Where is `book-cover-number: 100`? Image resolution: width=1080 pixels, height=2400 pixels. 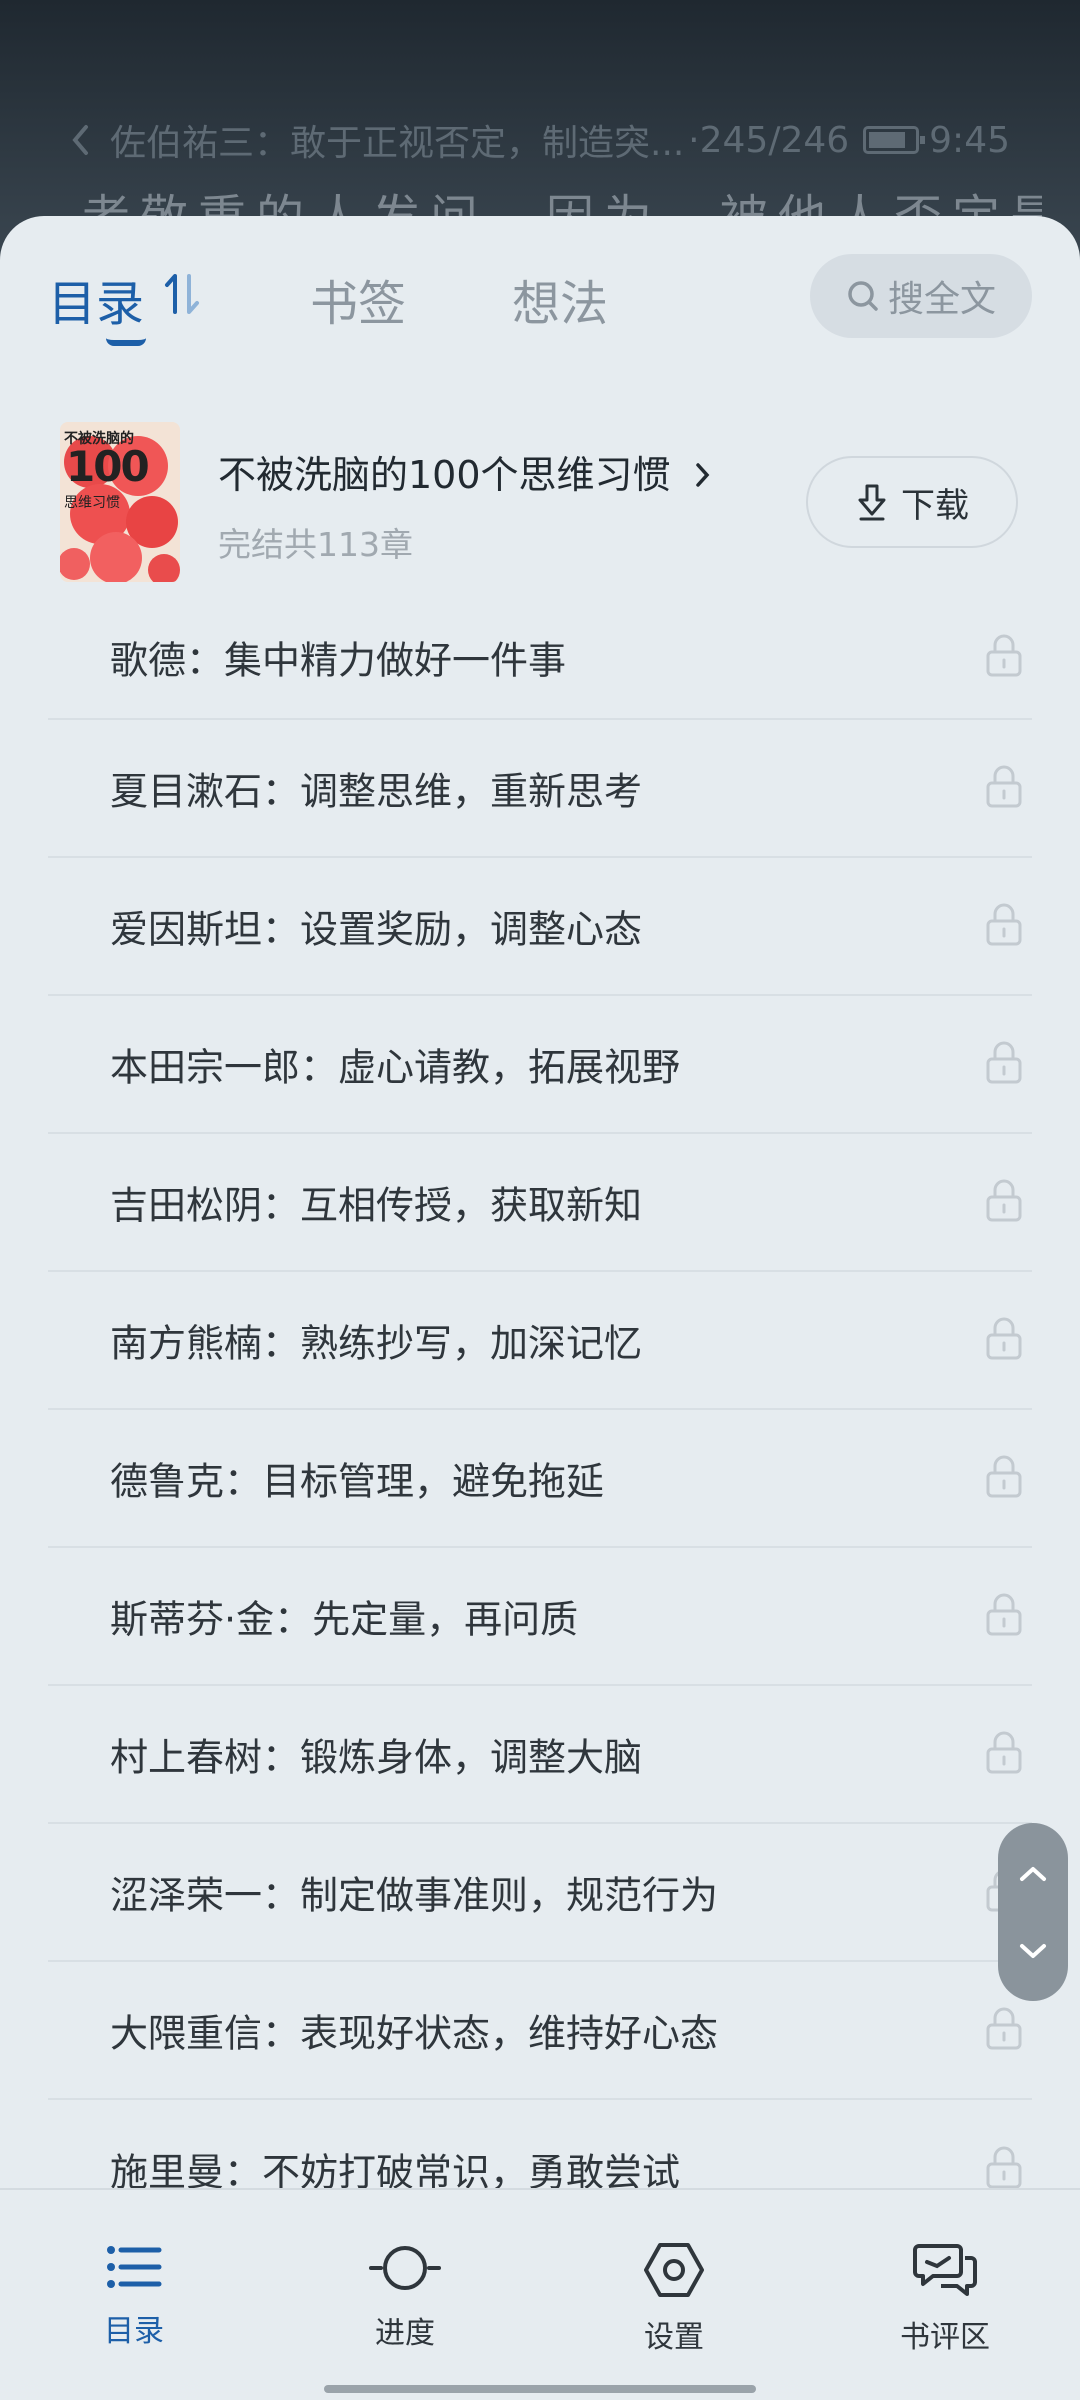
book-cover-number: 100 is located at coordinates (108, 466).